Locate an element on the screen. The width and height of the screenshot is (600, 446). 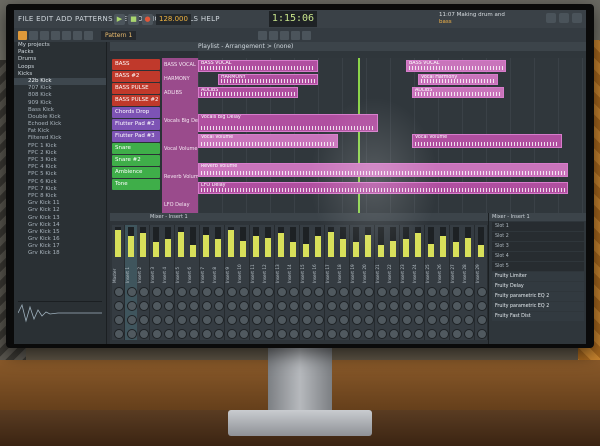
mixer-strip: Master is located at coordinates (118, 282).